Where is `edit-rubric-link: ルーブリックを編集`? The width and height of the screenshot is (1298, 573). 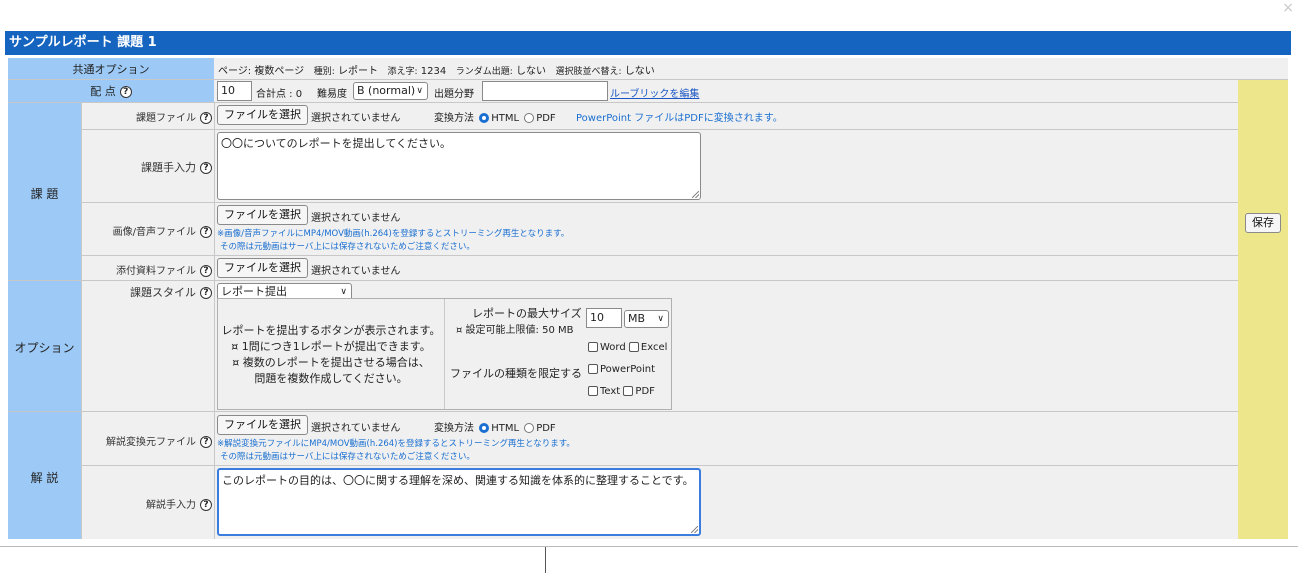 edit-rubric-link: ルーブリックを編集 is located at coordinates (654, 92).